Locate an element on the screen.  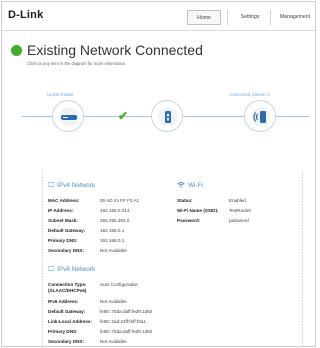
checkmark-icon: ✔ is located at coordinates (123, 116).